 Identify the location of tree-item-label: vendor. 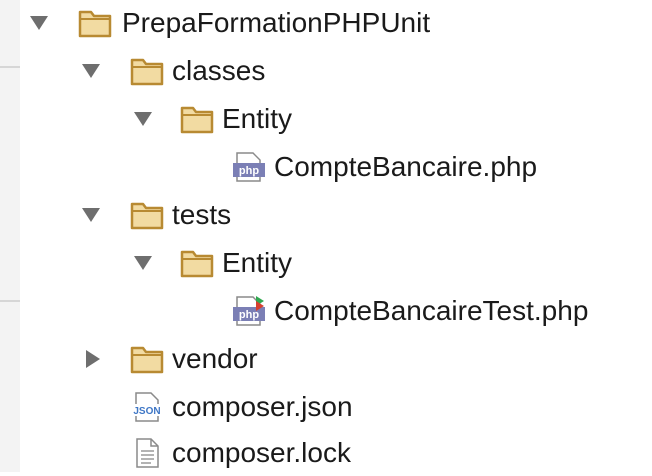
(215, 358).